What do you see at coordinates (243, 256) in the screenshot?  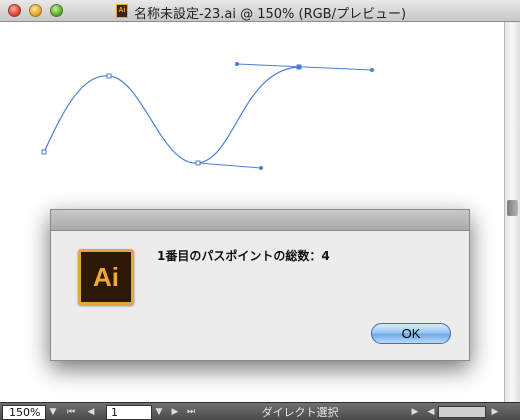 I see `dialog-message: 1番目のパスポイントの総数：4` at bounding box center [243, 256].